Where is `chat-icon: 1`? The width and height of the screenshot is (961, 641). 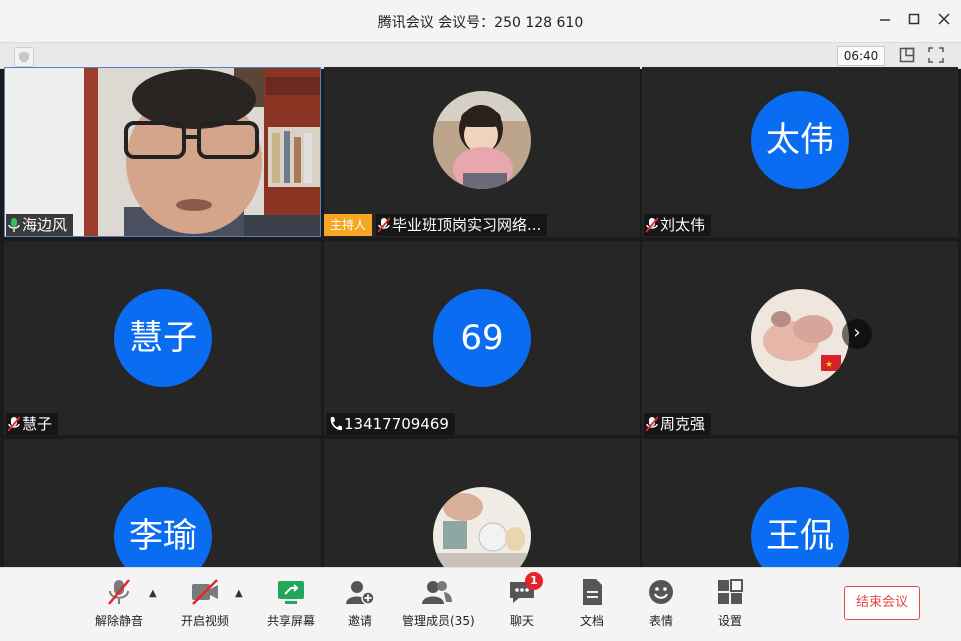 chat-icon: 1 is located at coordinates (525, 589).